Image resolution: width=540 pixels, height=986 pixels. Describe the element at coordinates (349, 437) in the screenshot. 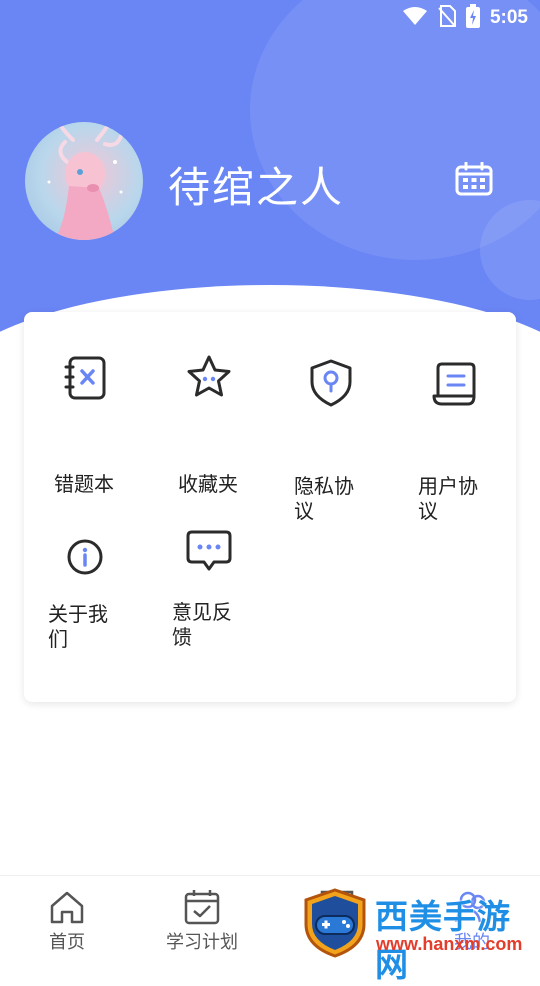

I see `menu-item-privacy-policy: 隐私协议` at that location.